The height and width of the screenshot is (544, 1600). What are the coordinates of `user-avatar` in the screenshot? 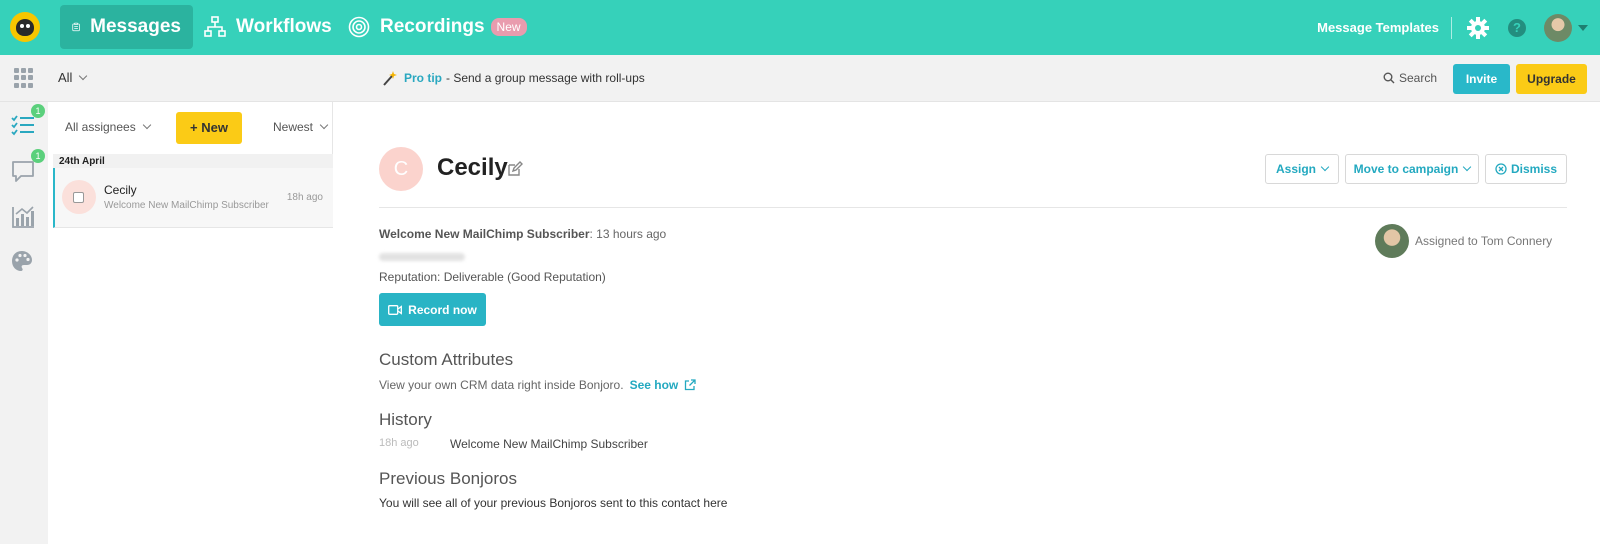 It's located at (1558, 27).